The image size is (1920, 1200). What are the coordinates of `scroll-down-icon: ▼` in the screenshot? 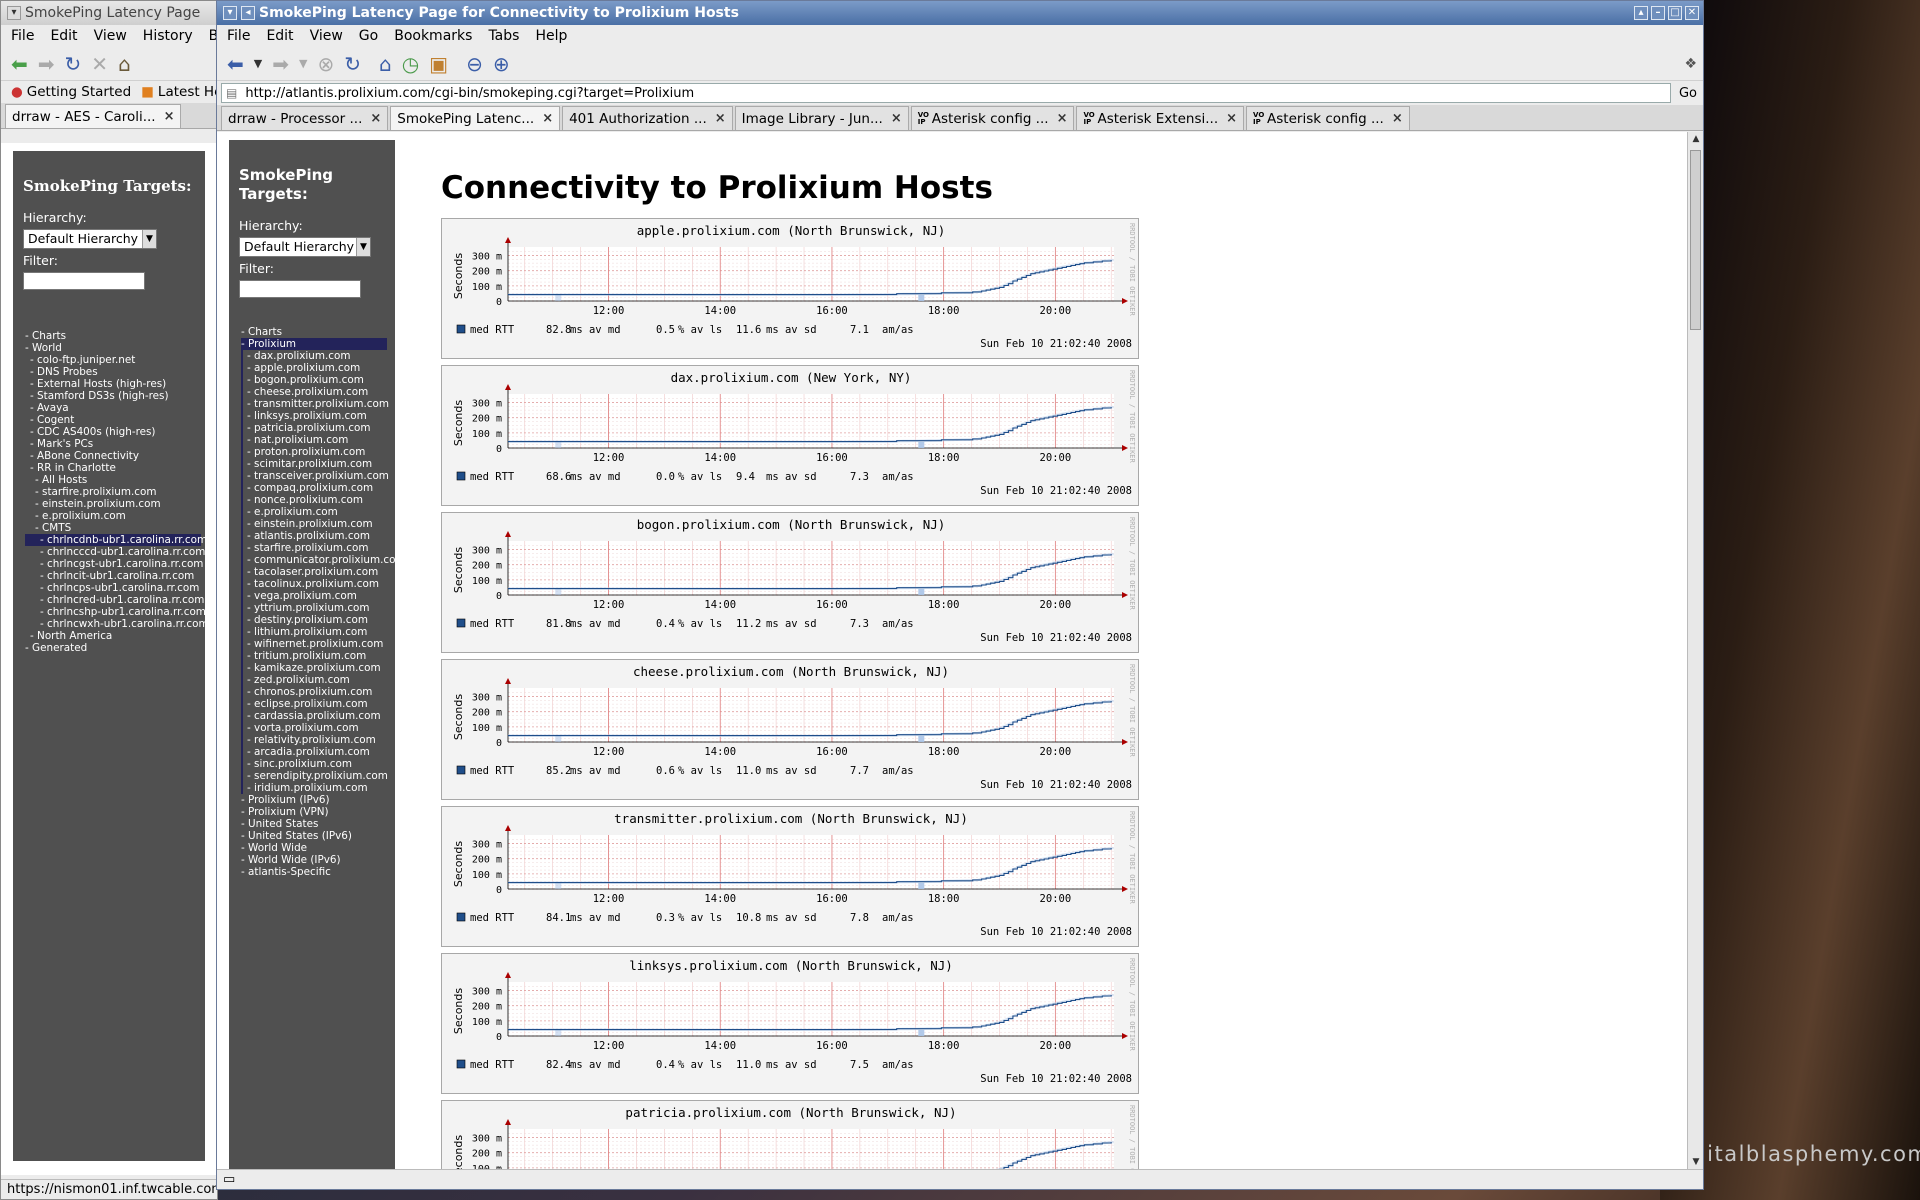 It's located at (1695, 1162).